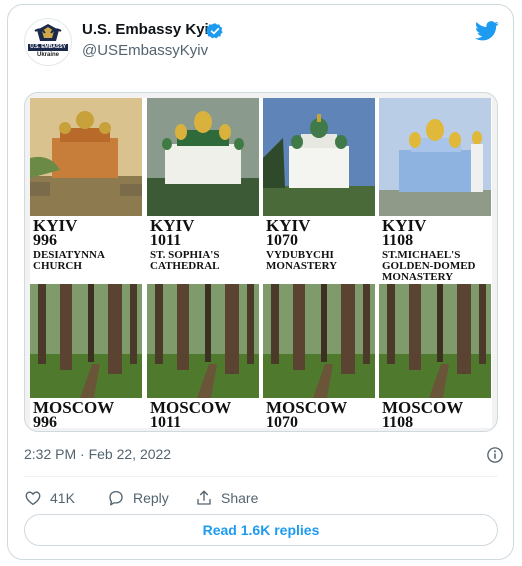  I want to click on tweet-timestamp: 2:32 PM · Feb 22, 2022, so click(97, 454).